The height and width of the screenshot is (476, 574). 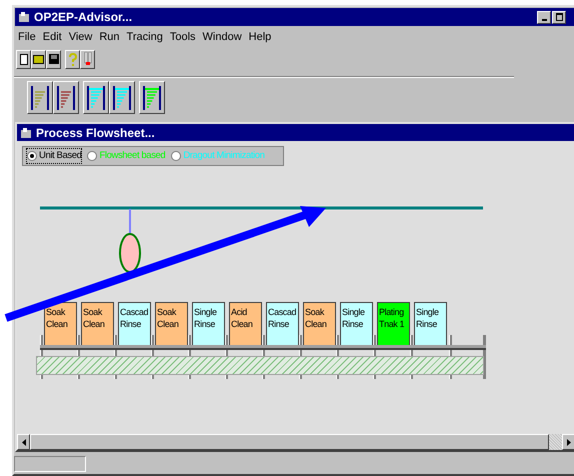 I want to click on status-panel, so click(x=50, y=464).